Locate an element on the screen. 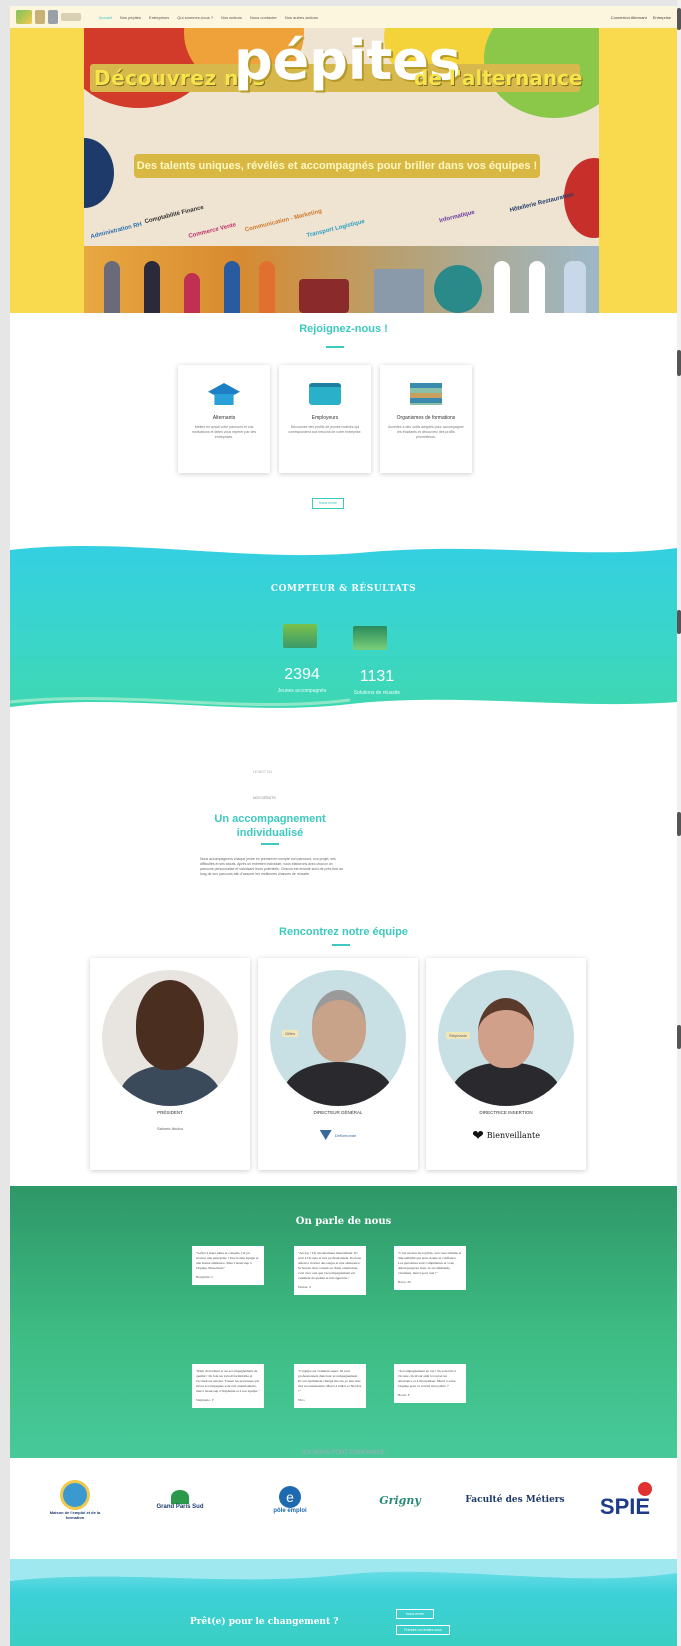 The height and width of the screenshot is (1646, 681). card-title: Organismes de formations is located at coordinates (426, 418).